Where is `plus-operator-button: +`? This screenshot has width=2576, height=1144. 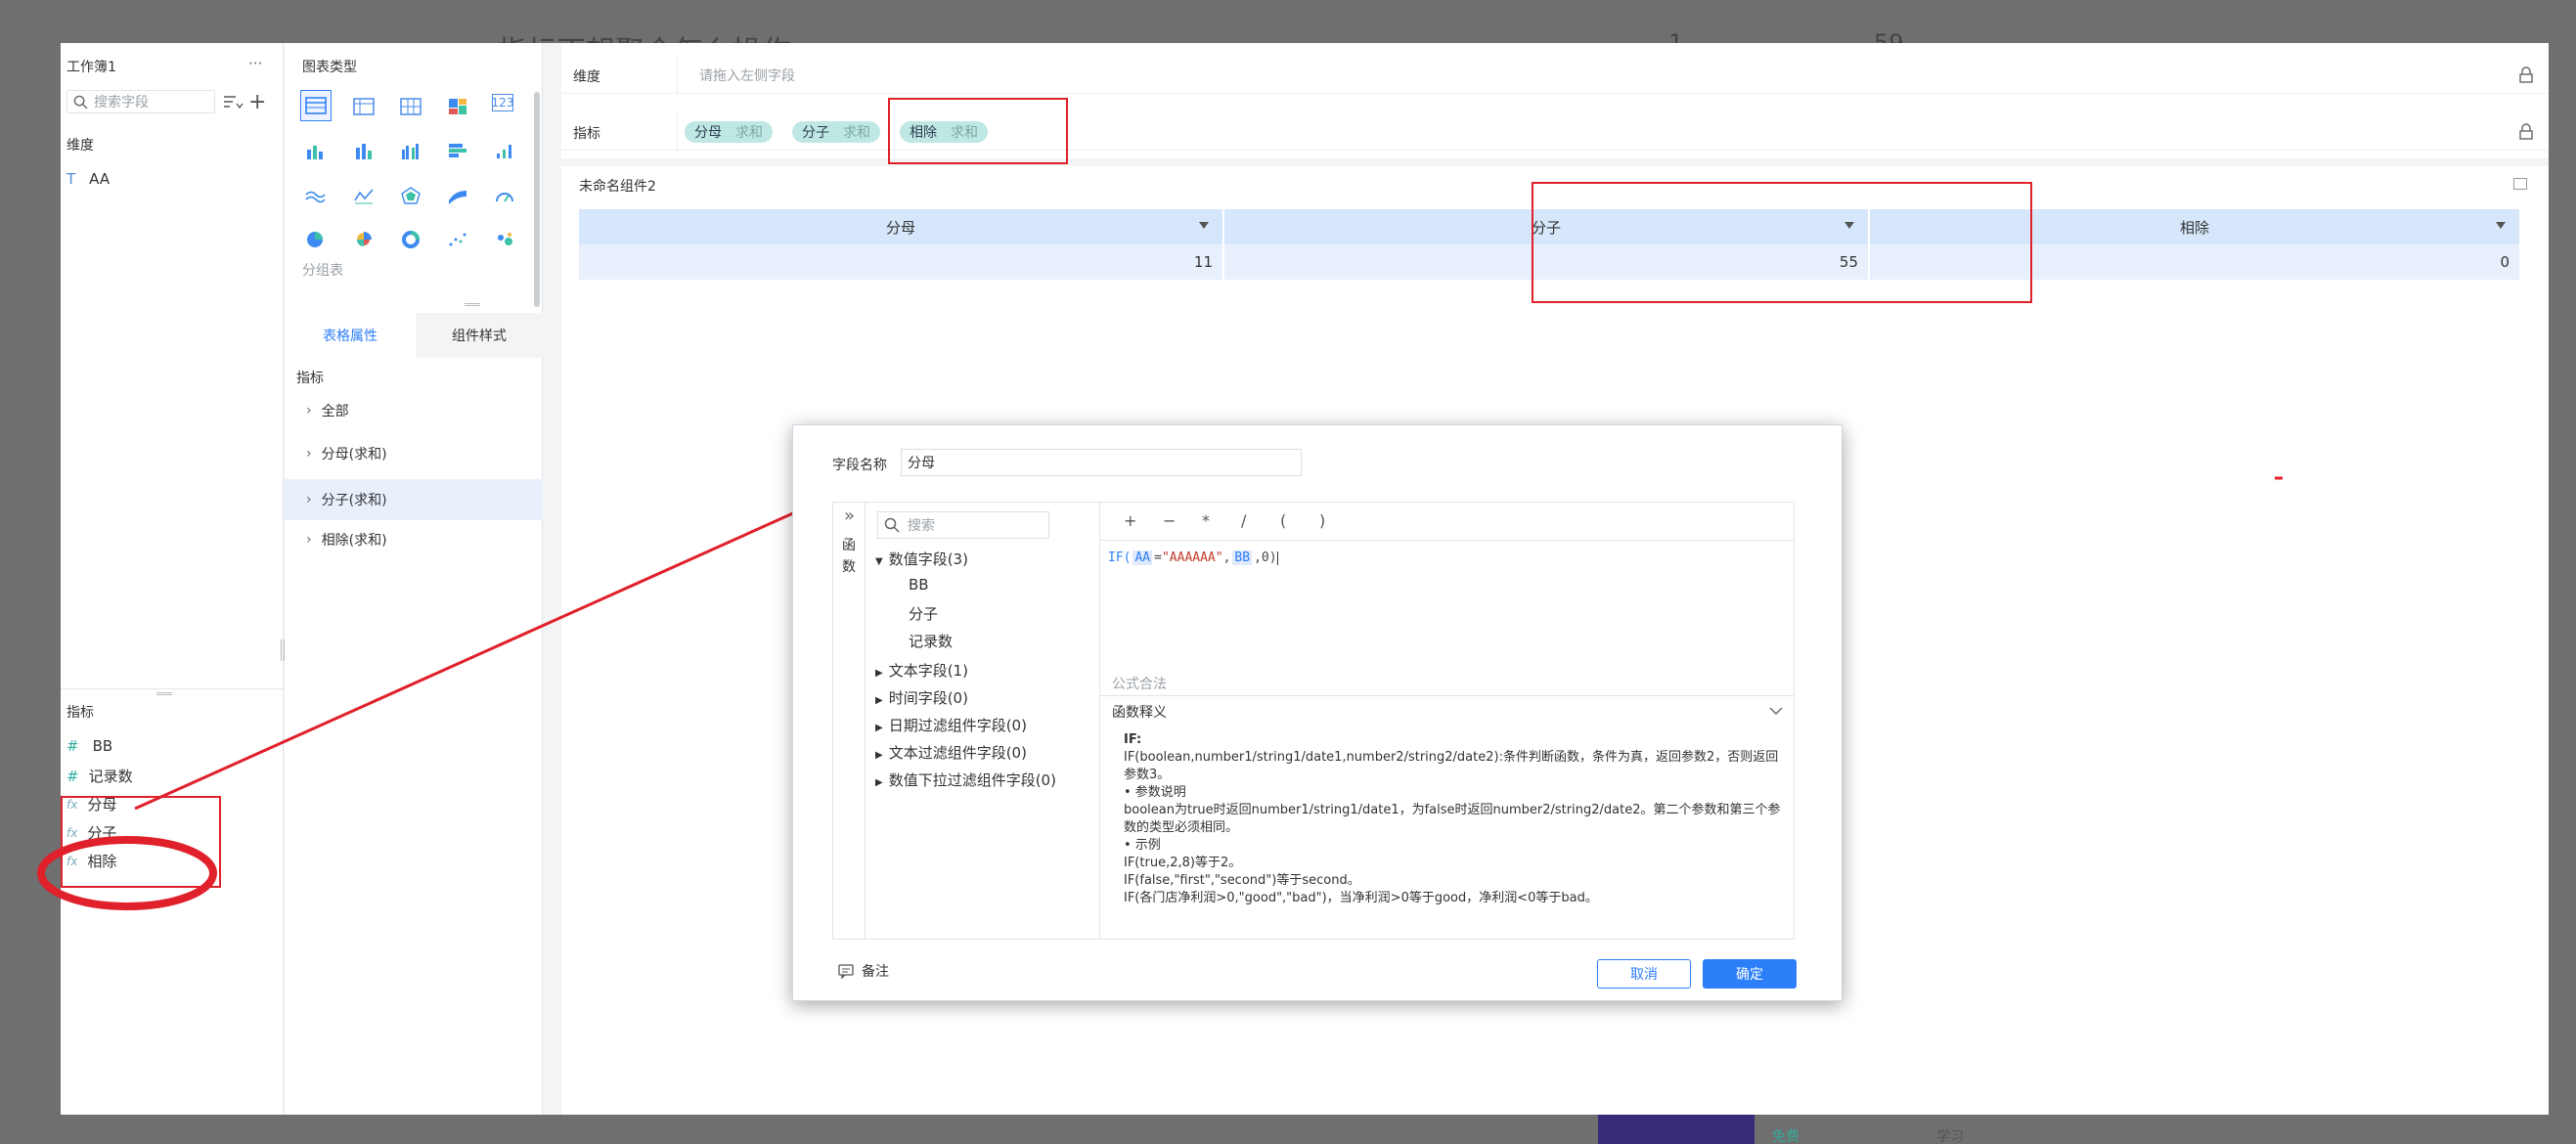
plus-operator-button: + is located at coordinates (1144, 520).